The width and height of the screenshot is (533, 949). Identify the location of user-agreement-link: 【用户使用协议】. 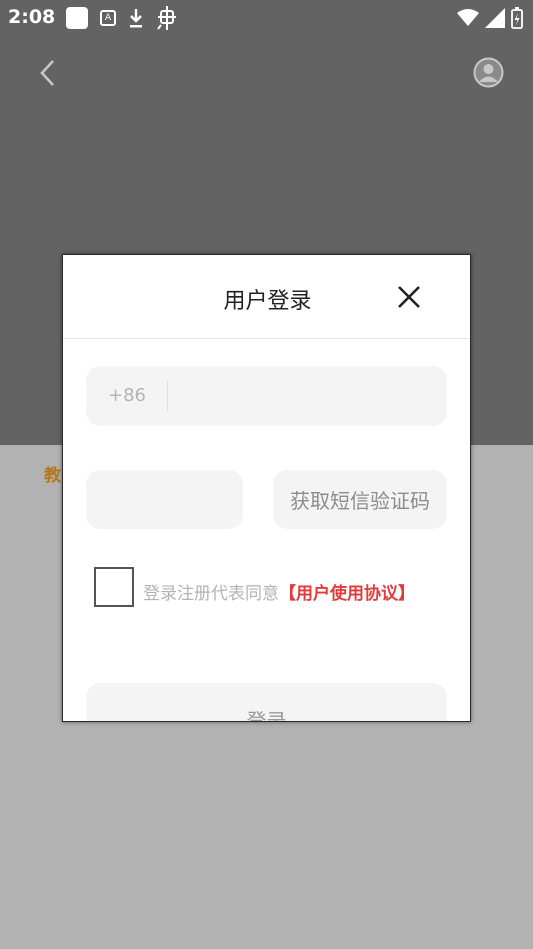
(347, 594).